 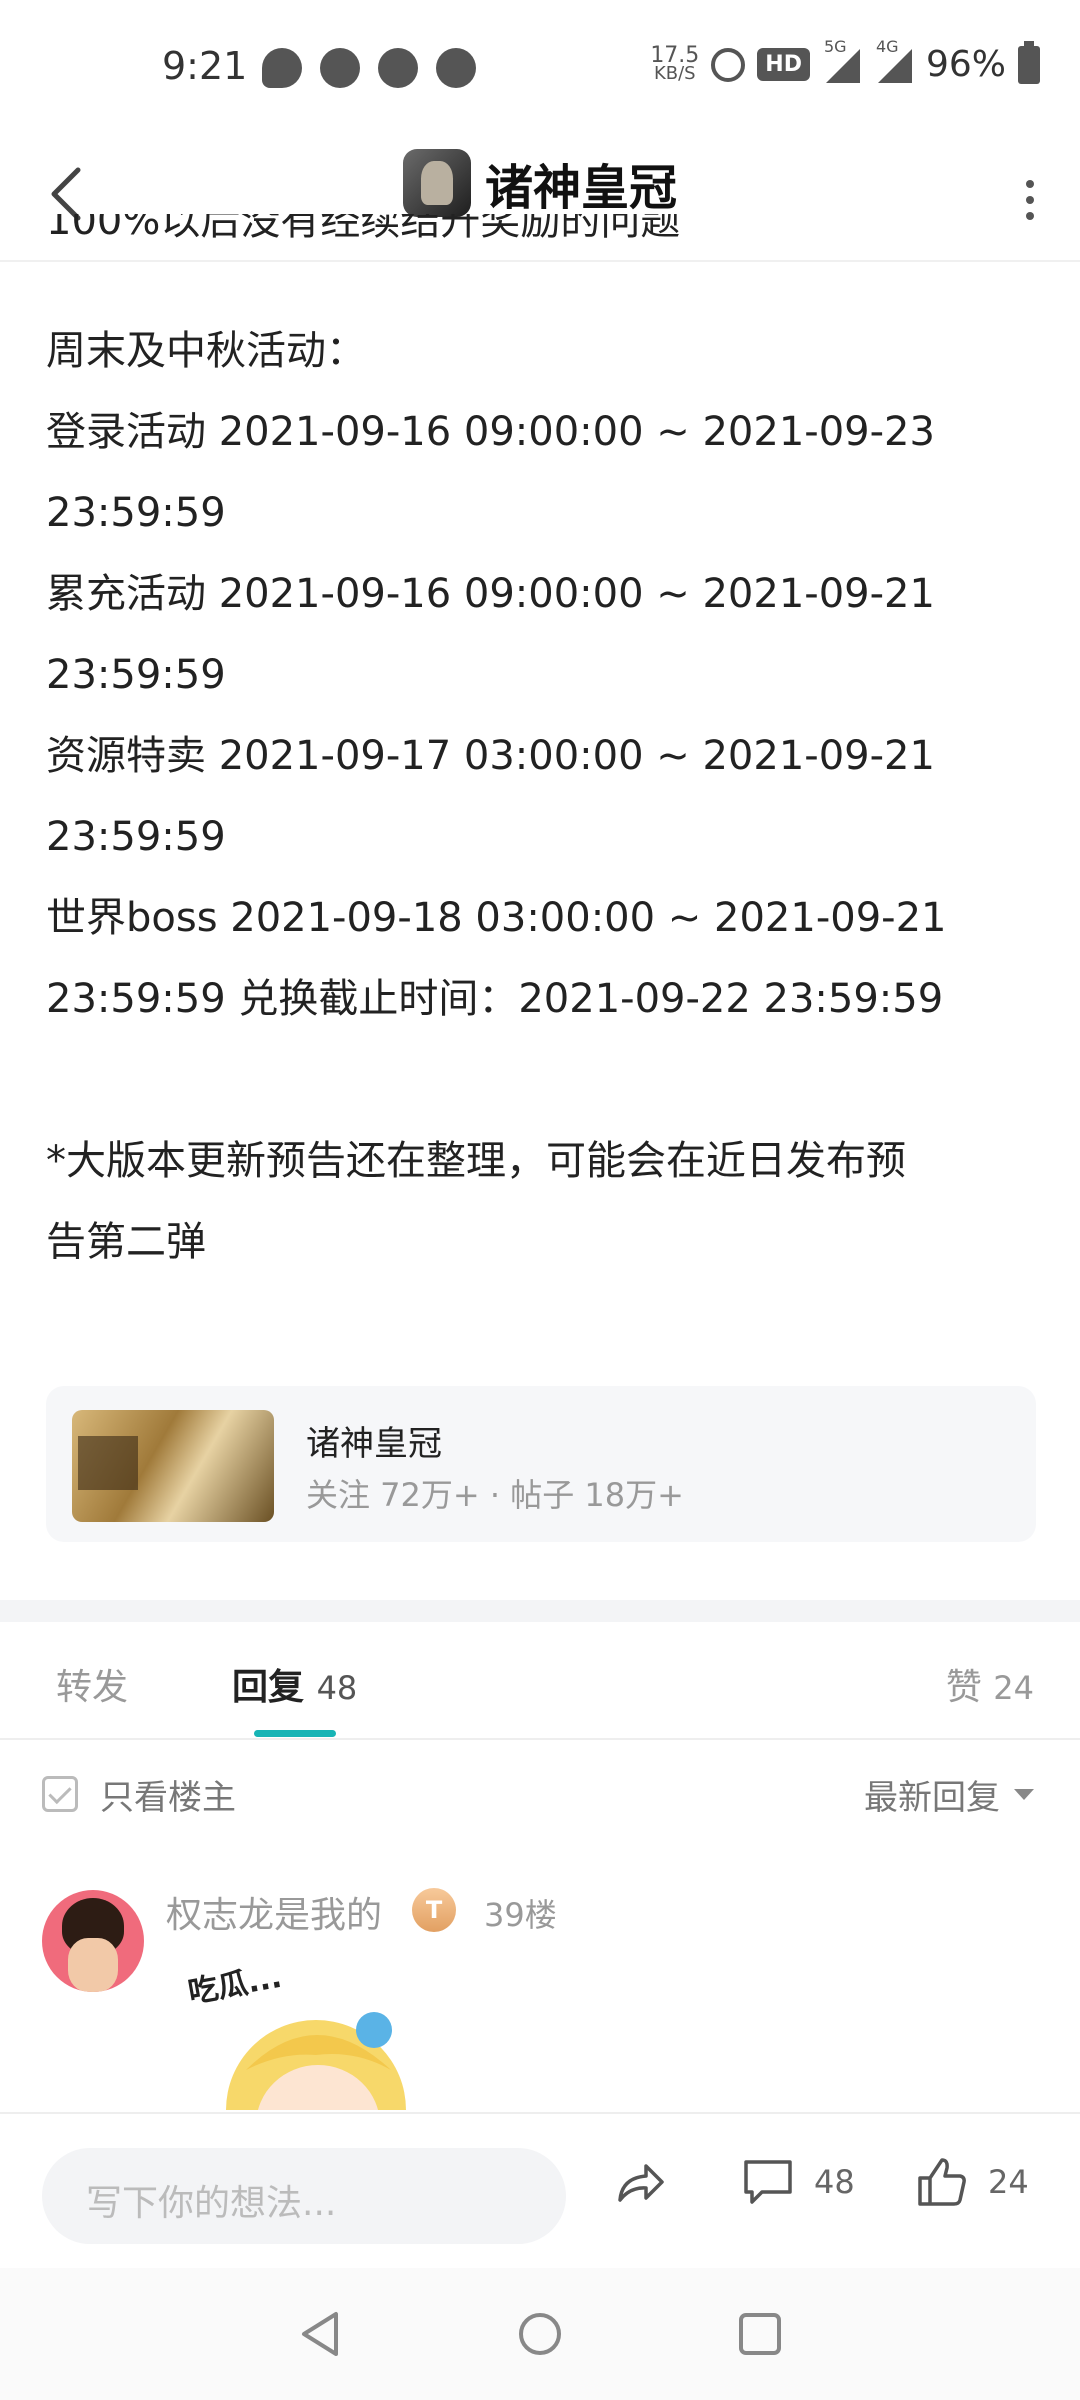 I want to click on forum-logo-icon, so click(x=436, y=183).